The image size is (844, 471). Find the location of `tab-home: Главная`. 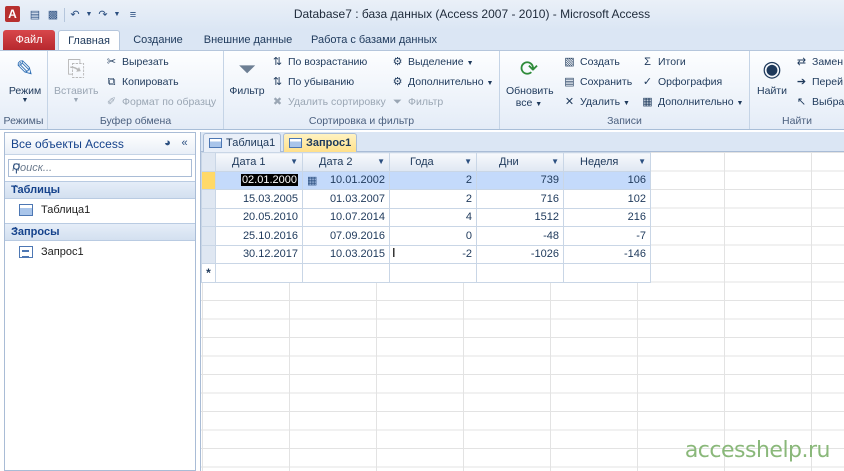

tab-home: Главная is located at coordinates (89, 40).